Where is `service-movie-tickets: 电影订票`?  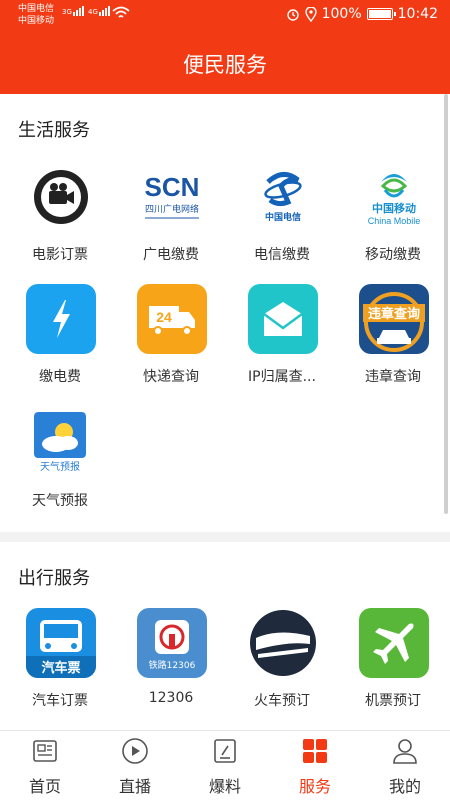
service-movie-tickets: 电影订票 is located at coordinates (60, 222).